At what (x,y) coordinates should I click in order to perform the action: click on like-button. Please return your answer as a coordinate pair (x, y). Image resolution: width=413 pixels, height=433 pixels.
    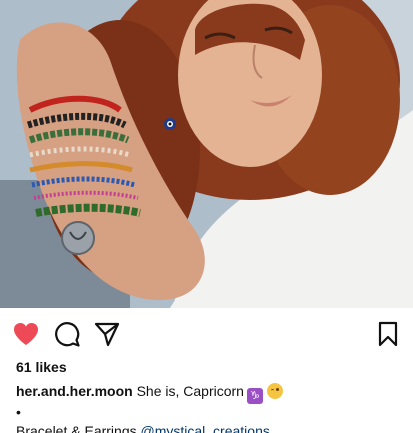
    Looking at the image, I should click on (26, 334).